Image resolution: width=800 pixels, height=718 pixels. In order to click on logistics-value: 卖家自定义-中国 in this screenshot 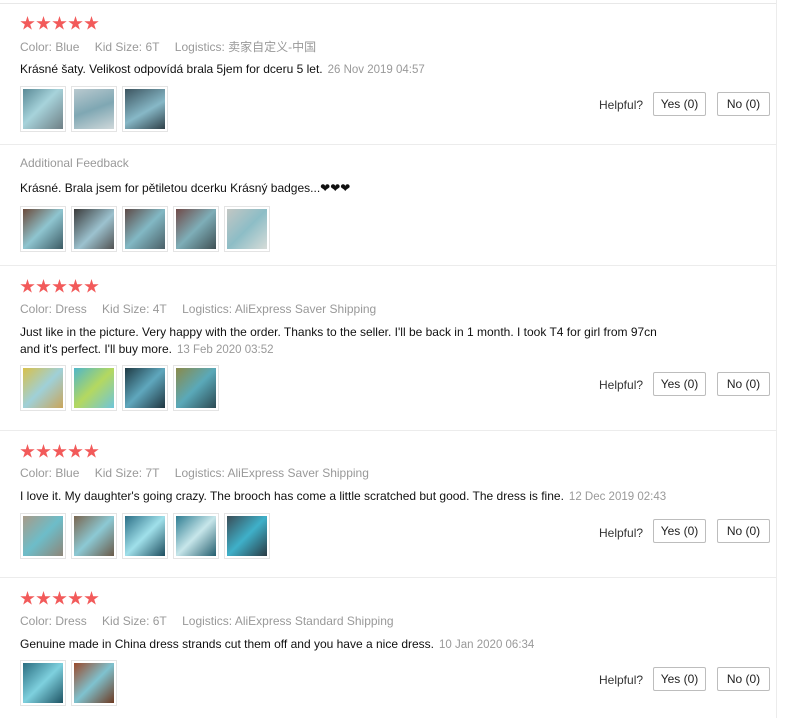, I will do `click(272, 47)`.